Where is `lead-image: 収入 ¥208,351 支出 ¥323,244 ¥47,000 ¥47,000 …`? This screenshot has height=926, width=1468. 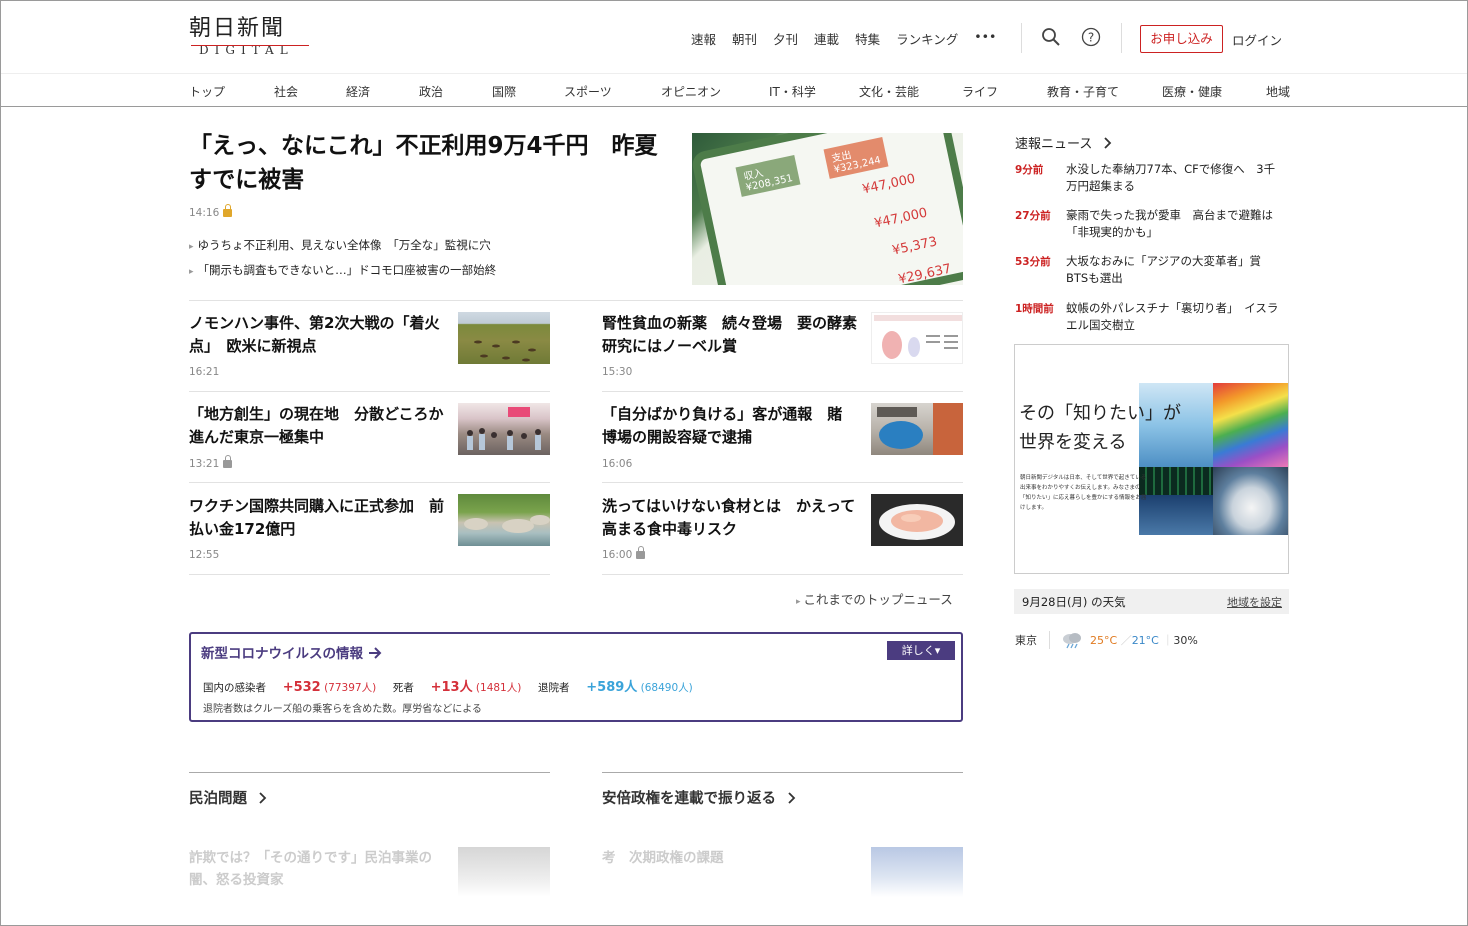 lead-image: 収入 ¥208,351 支出 ¥323,244 ¥47,000 ¥47,000 … is located at coordinates (827, 209).